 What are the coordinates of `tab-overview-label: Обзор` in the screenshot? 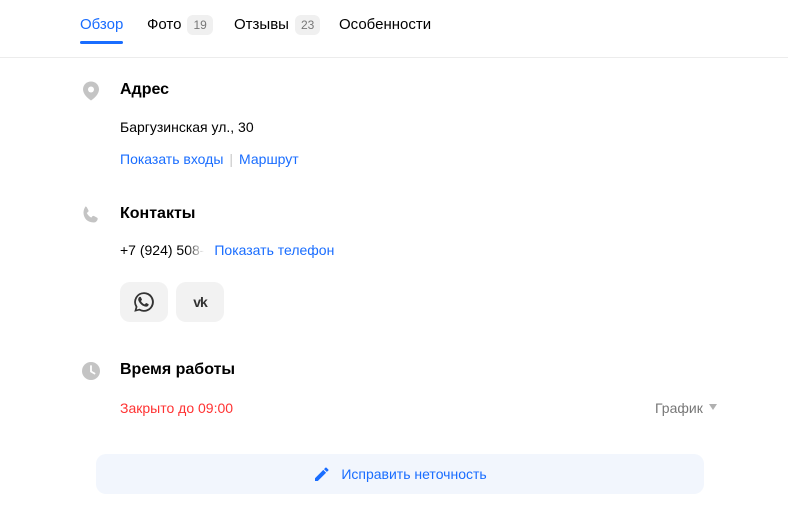 It's located at (102, 25).